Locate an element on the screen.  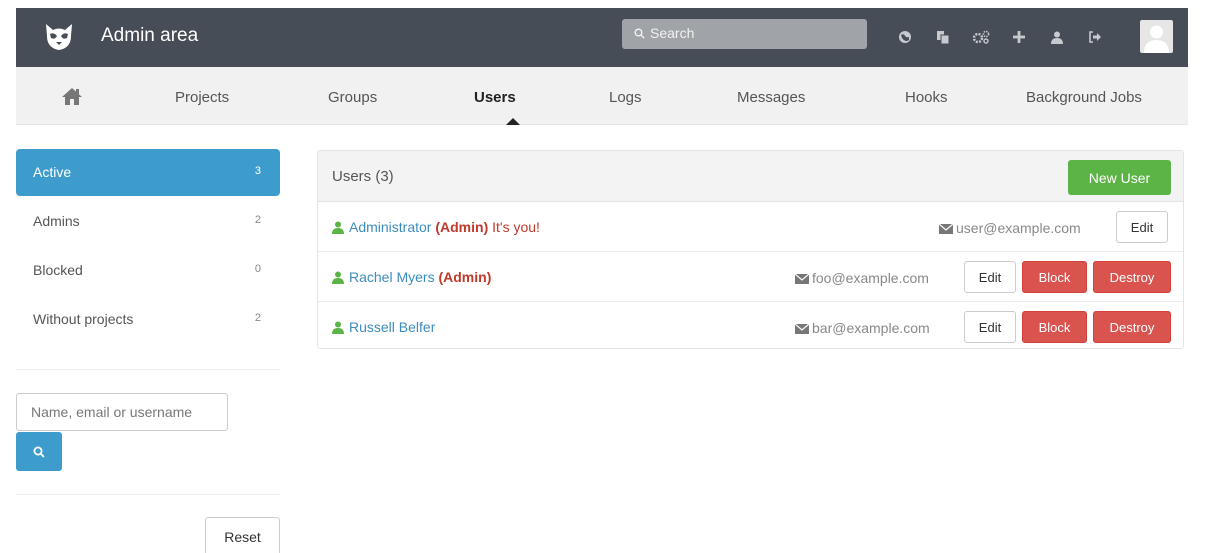
user-name-line: Russell Belfer is located at coordinates (392, 327).